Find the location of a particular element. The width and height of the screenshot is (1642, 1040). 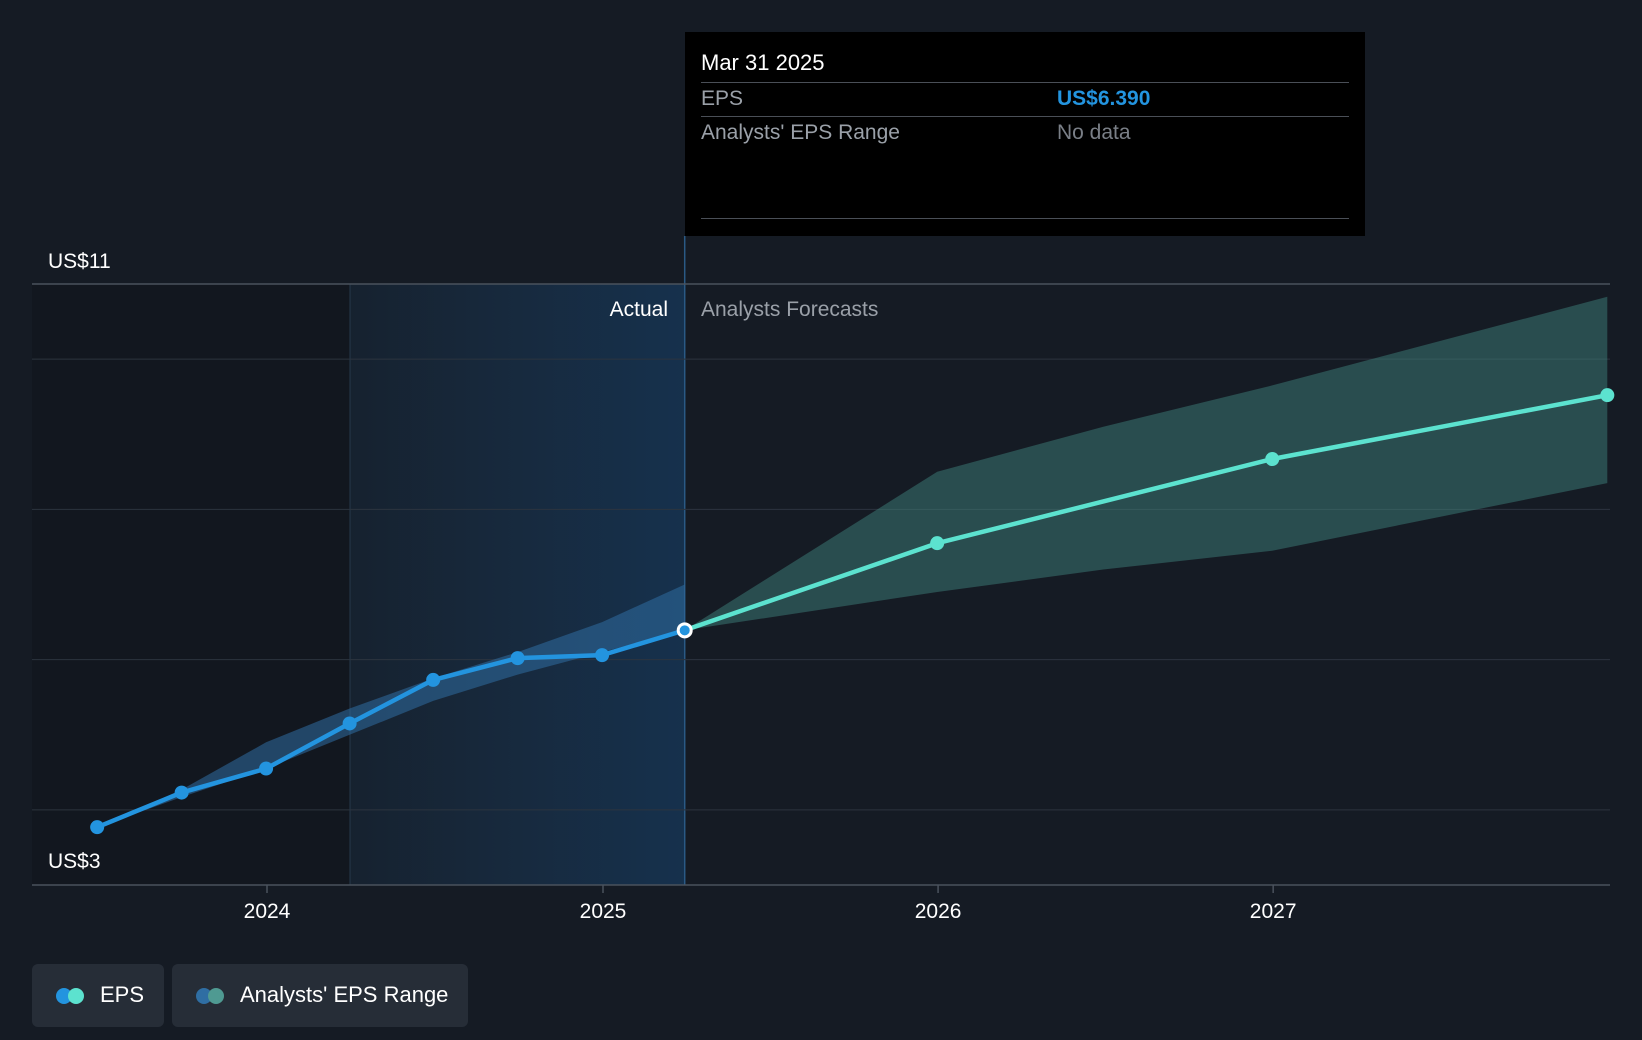

actual-region-background is located at coordinates (517, 584).